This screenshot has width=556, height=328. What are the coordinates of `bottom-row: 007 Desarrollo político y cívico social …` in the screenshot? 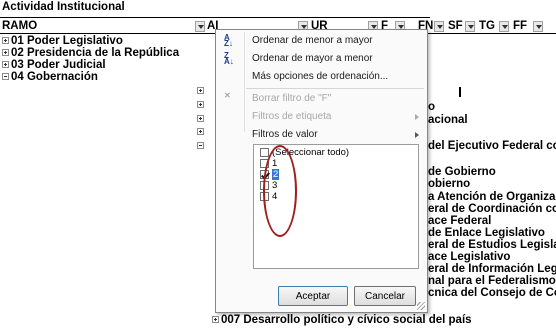 It's located at (341, 320).